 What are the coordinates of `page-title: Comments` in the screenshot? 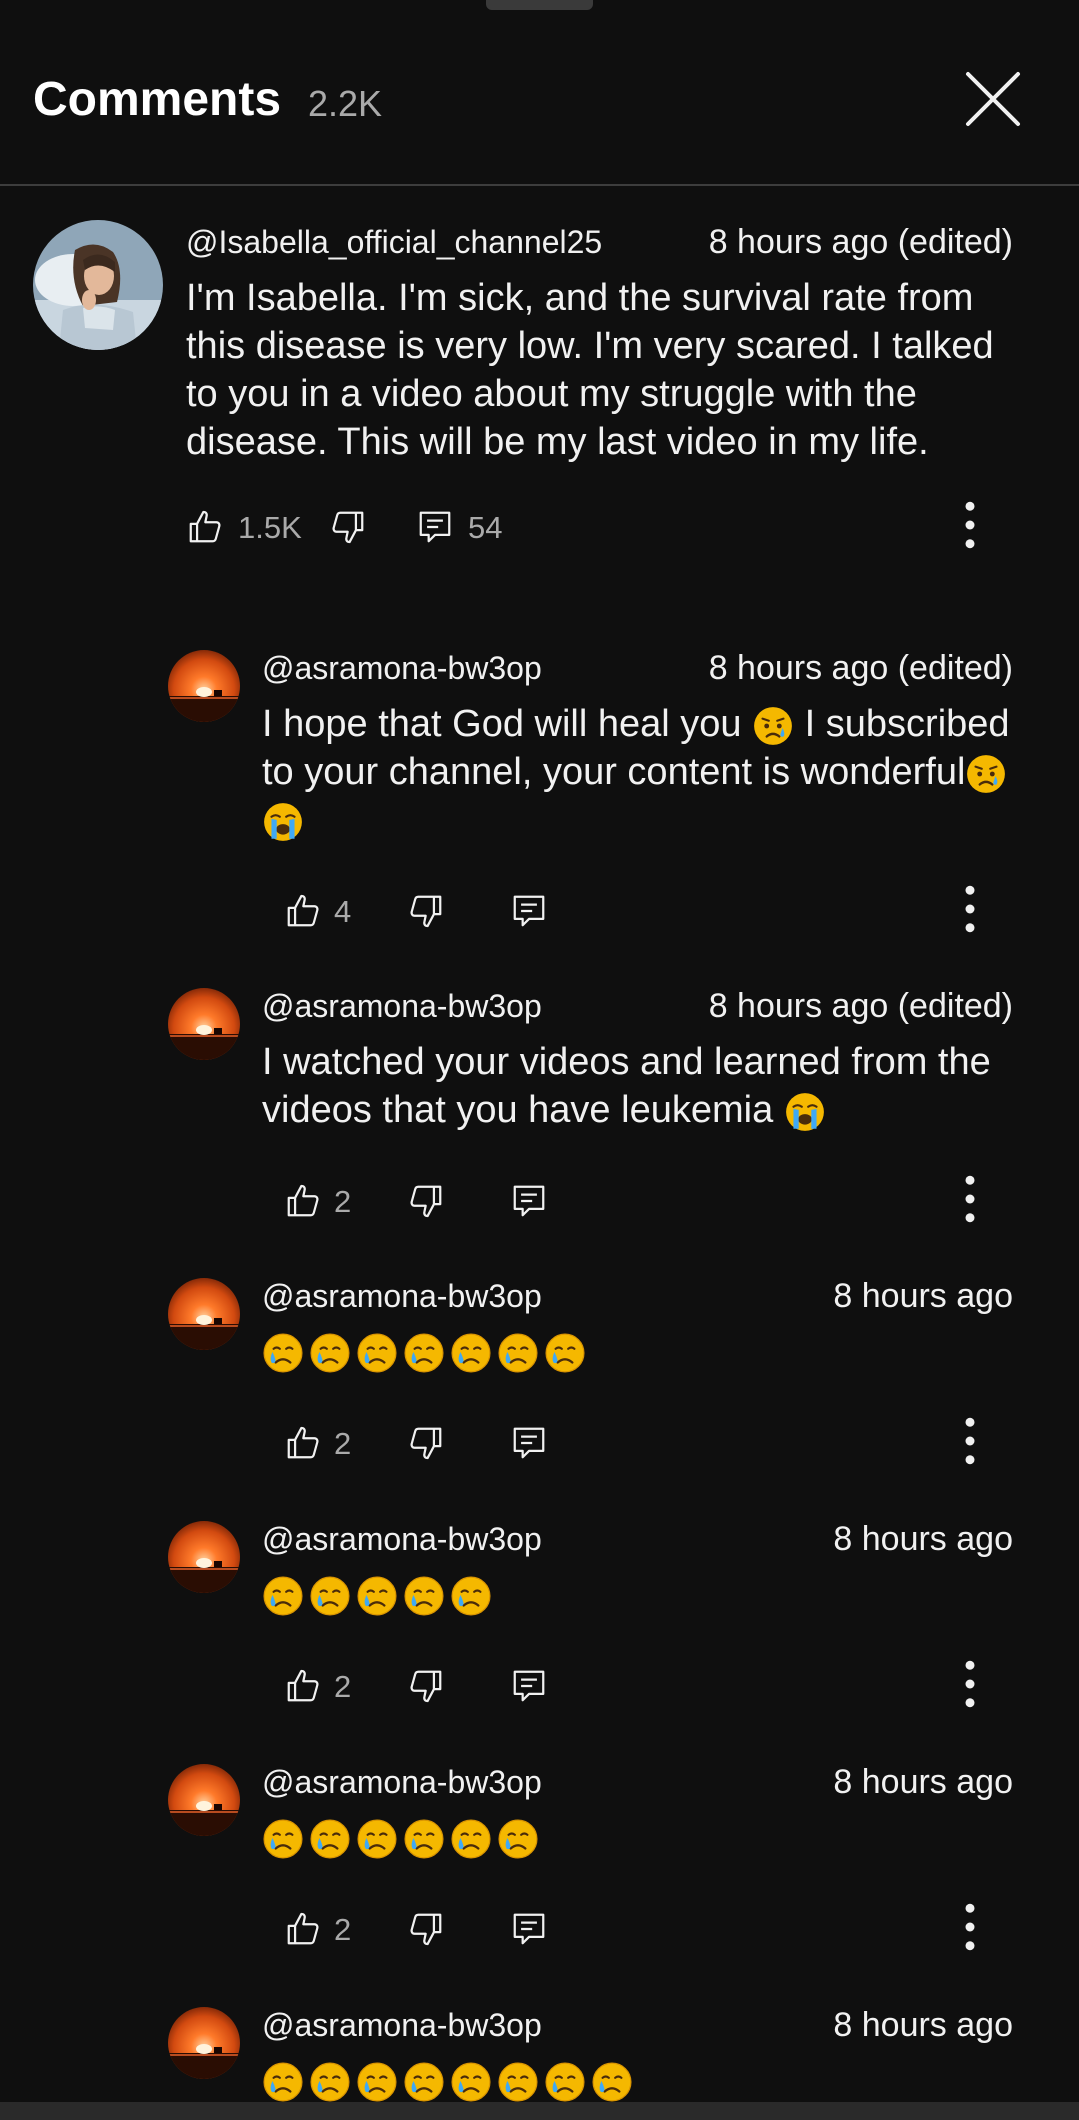 It's located at (157, 99).